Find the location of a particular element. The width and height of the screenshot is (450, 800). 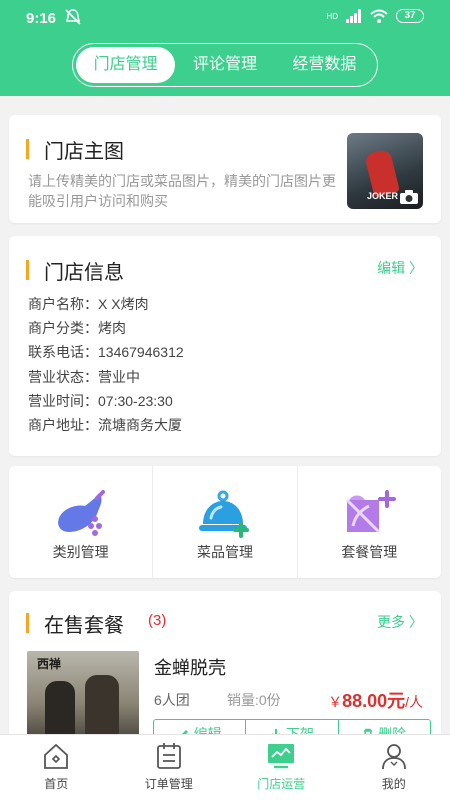

nav-profile: 我的 is located at coordinates (394, 767).